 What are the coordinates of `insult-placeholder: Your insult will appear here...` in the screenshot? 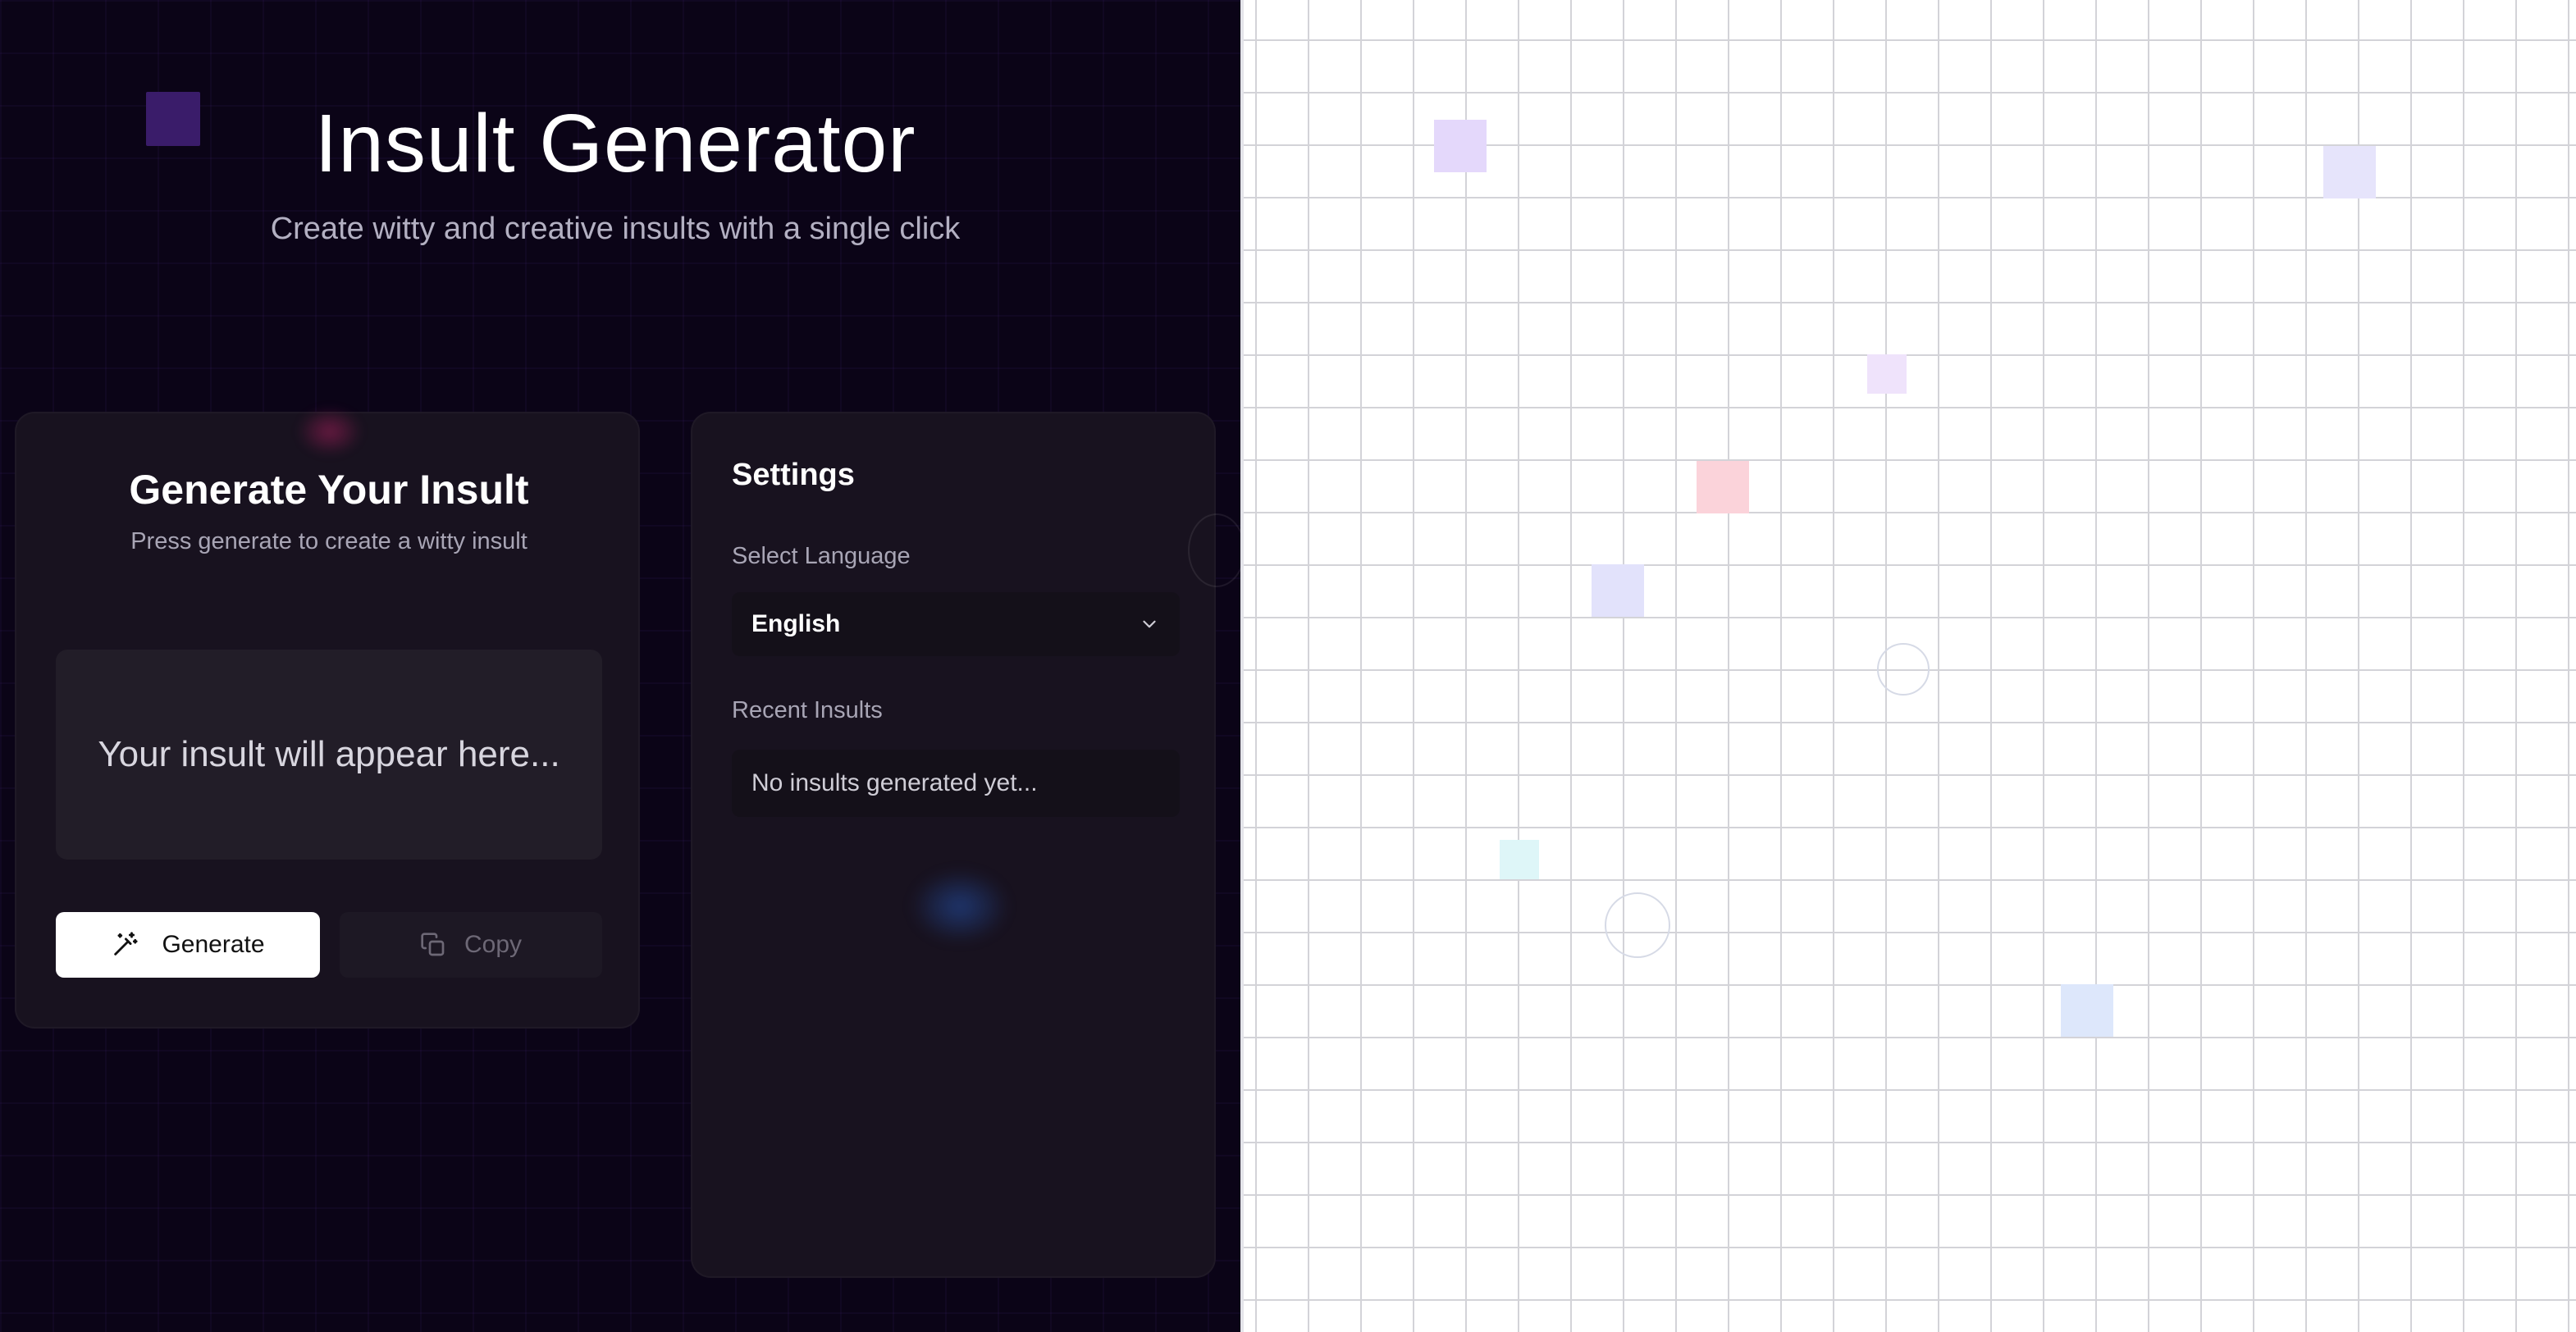 It's located at (329, 754).